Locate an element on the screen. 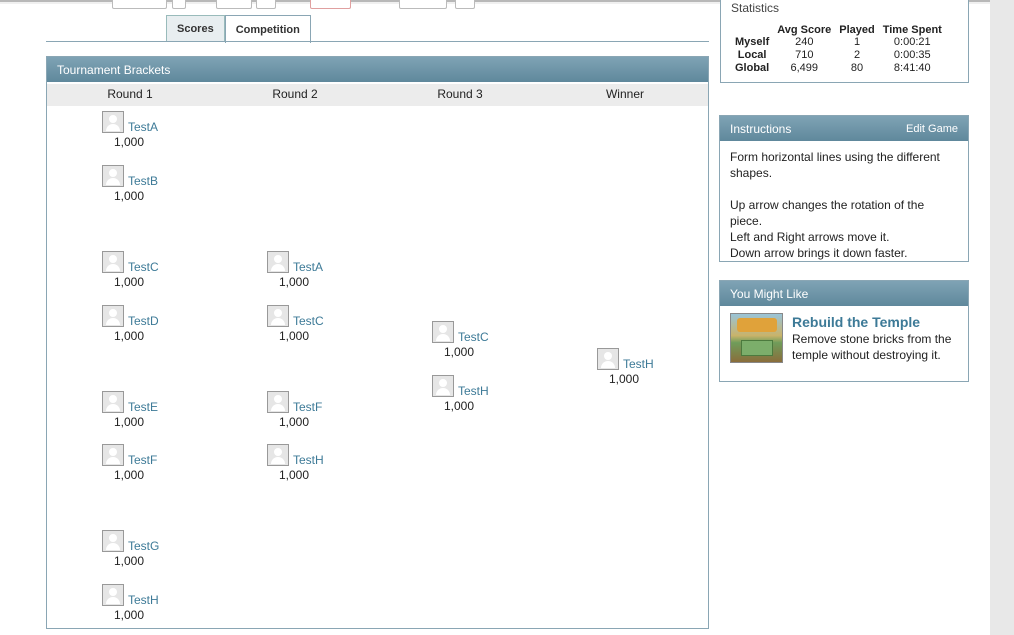 The image size is (1014, 635). instructions-title: Instructions is located at coordinates (761, 128).